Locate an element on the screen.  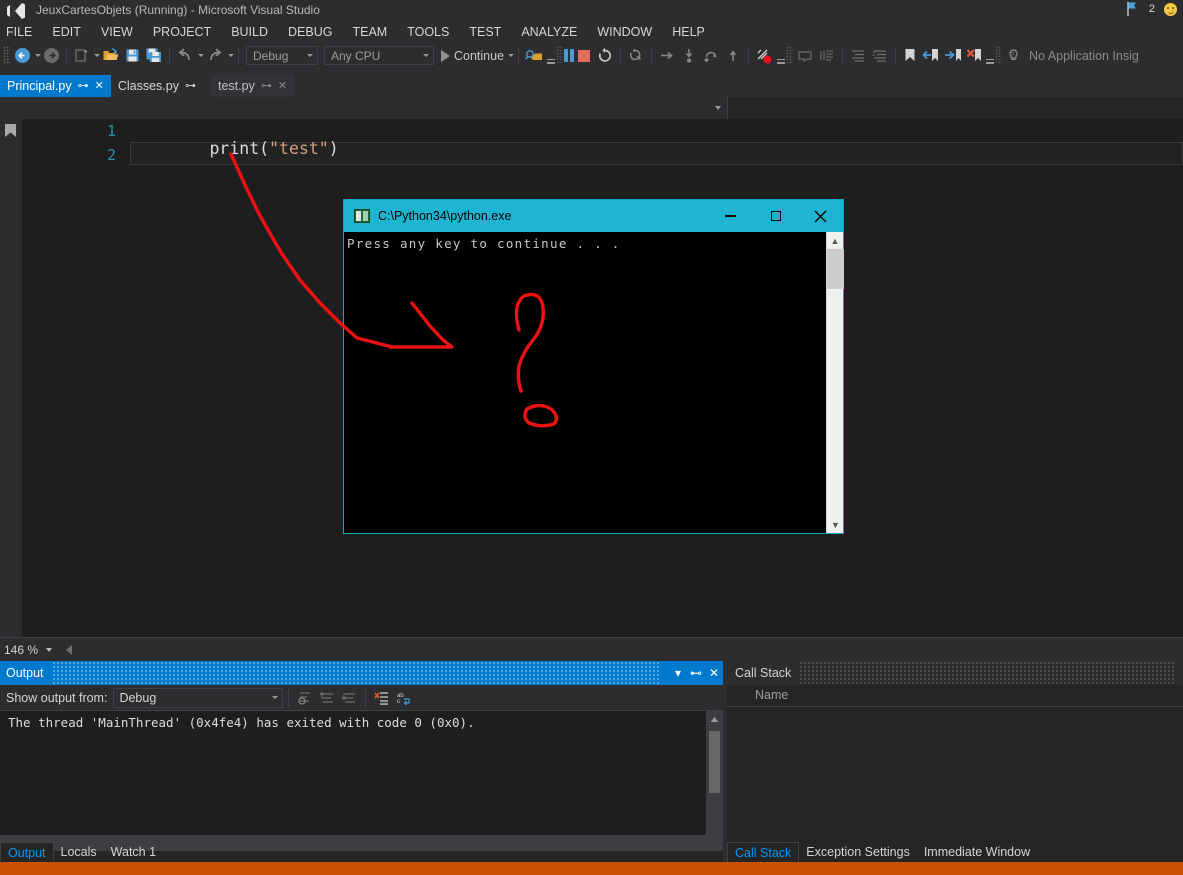
feedback-flag-icon is located at coordinates (1133, 9).